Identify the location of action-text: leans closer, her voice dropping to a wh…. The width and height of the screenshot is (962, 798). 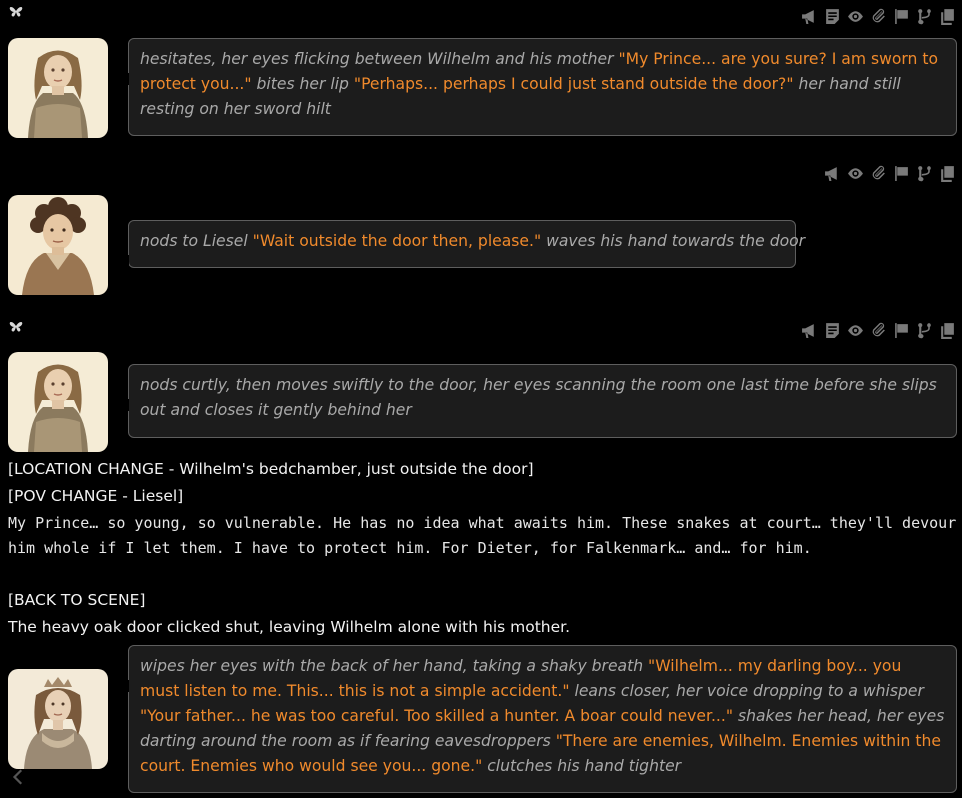
(746, 691).